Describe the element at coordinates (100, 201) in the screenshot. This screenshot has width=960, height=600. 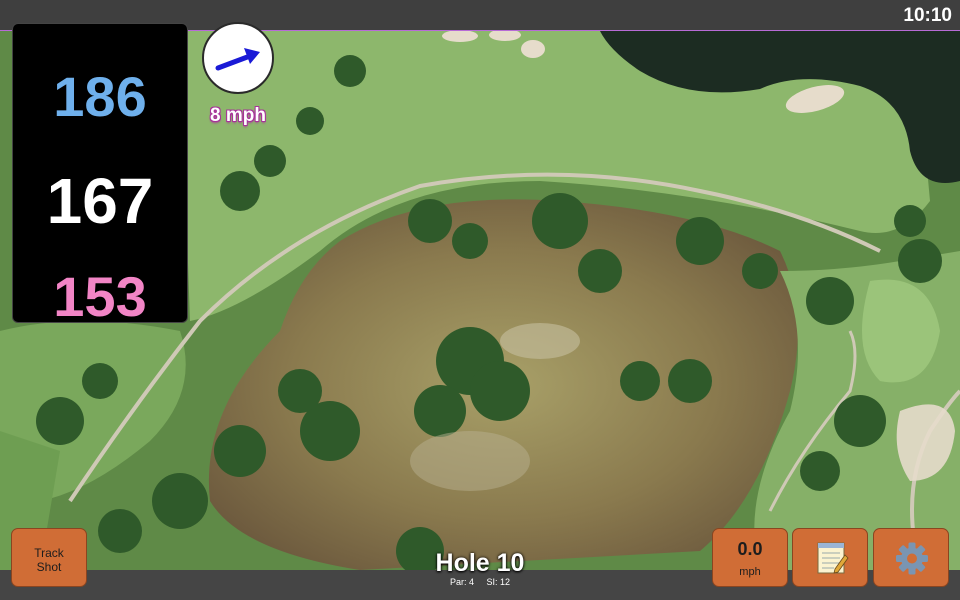
I see `center-distance: 167` at that location.